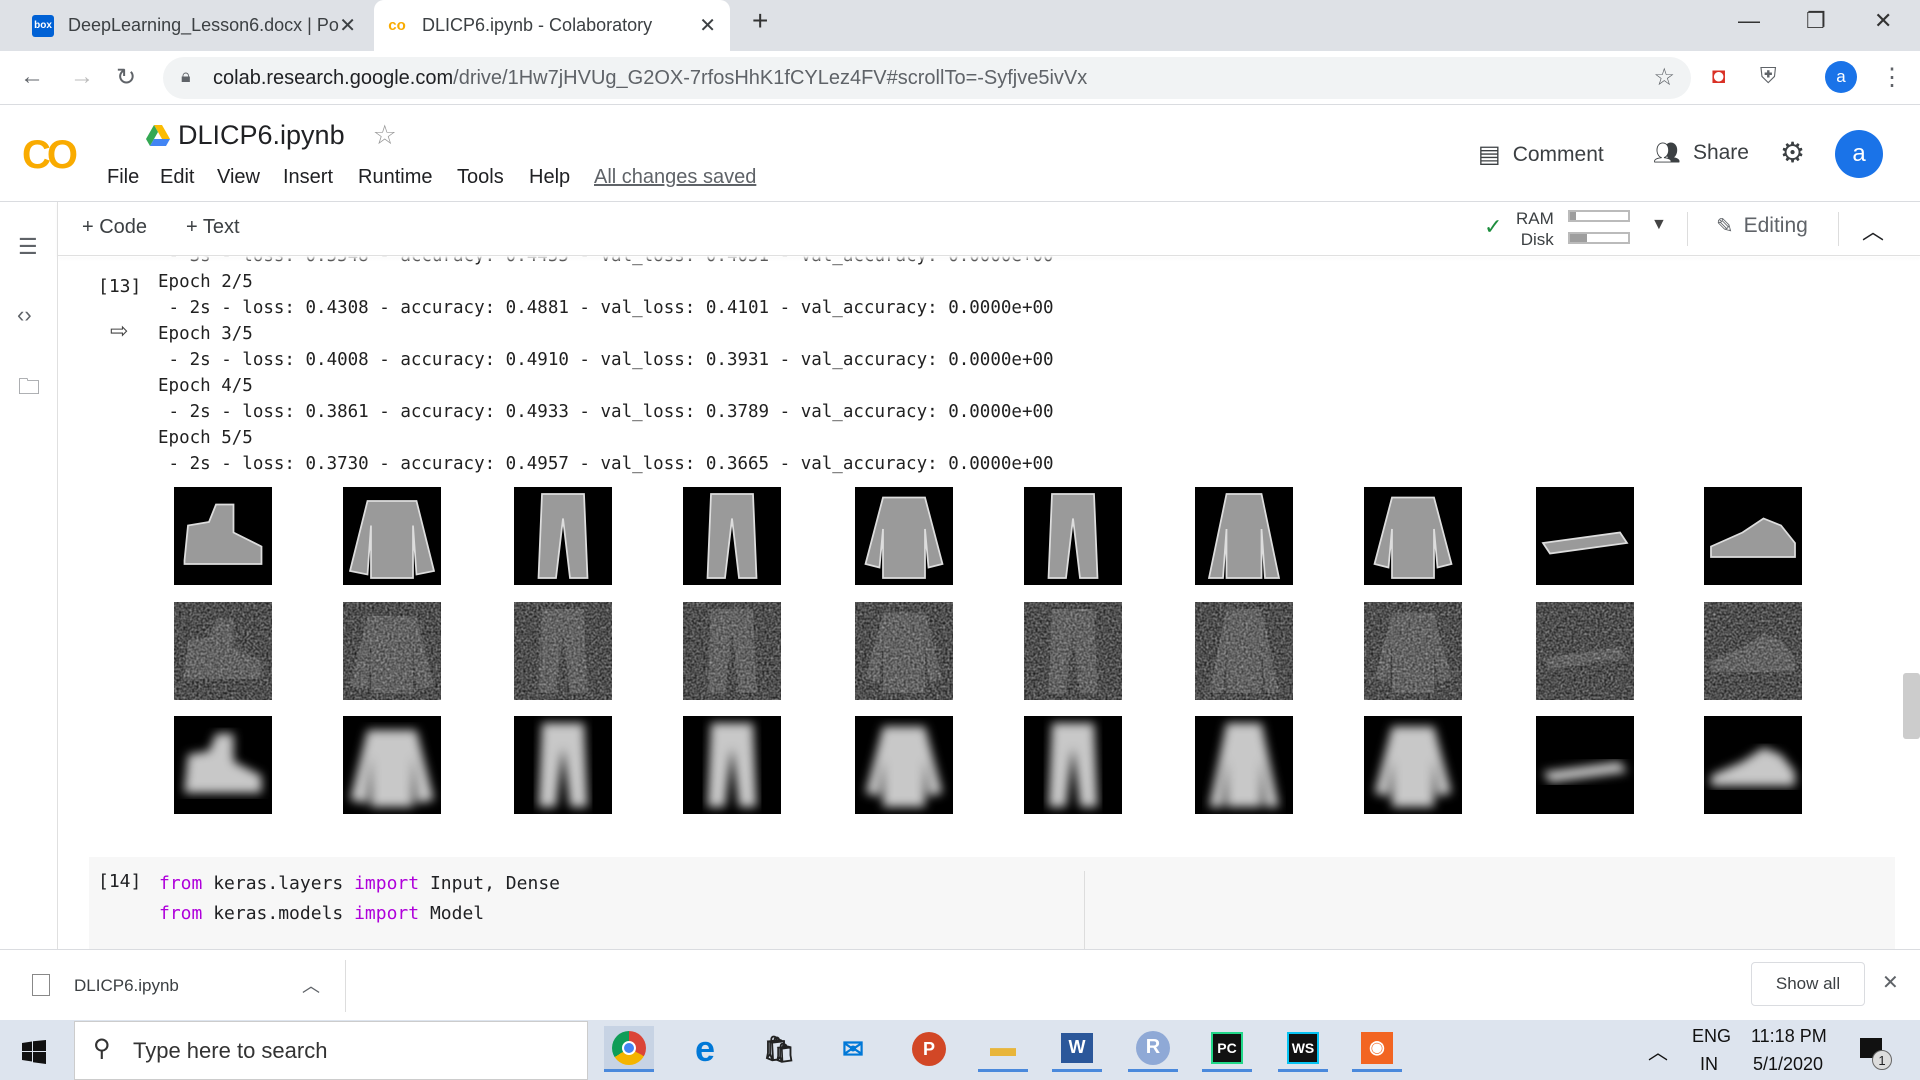  I want to click on collapse-header-icon: ︿, so click(1873, 230).